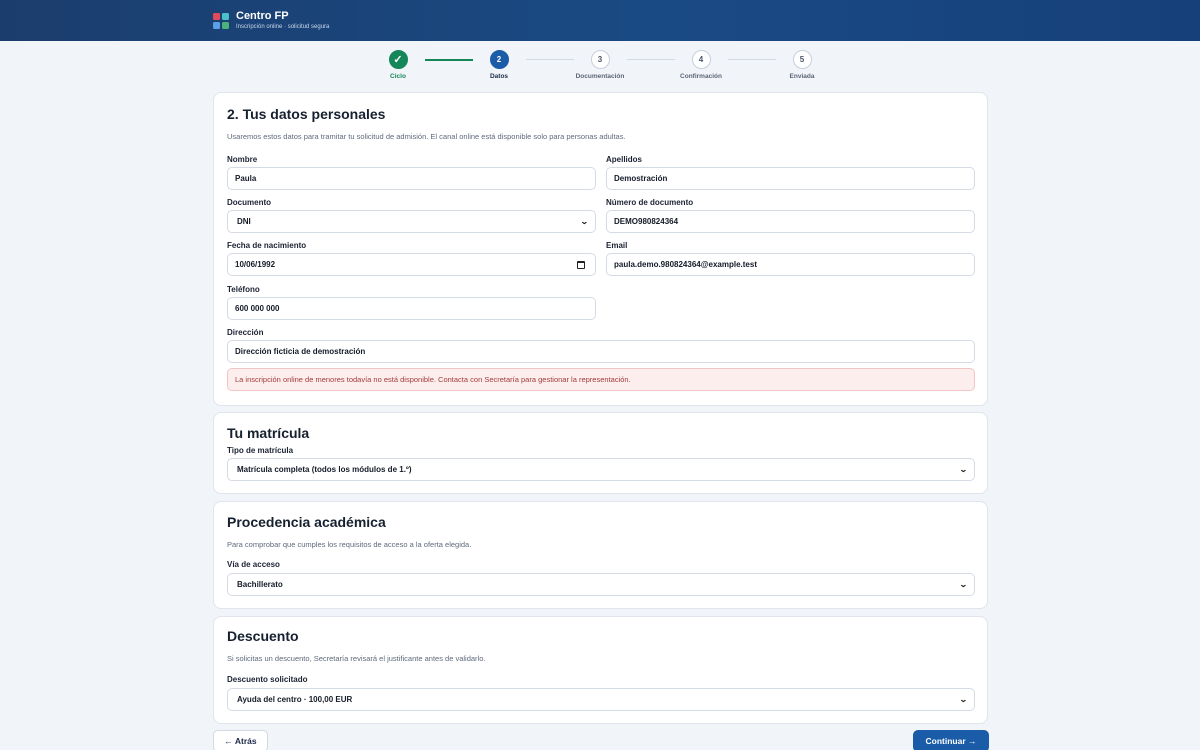 Image resolution: width=1200 pixels, height=750 pixels. What do you see at coordinates (398, 59) in the screenshot?
I see `check-icon: ✓` at bounding box center [398, 59].